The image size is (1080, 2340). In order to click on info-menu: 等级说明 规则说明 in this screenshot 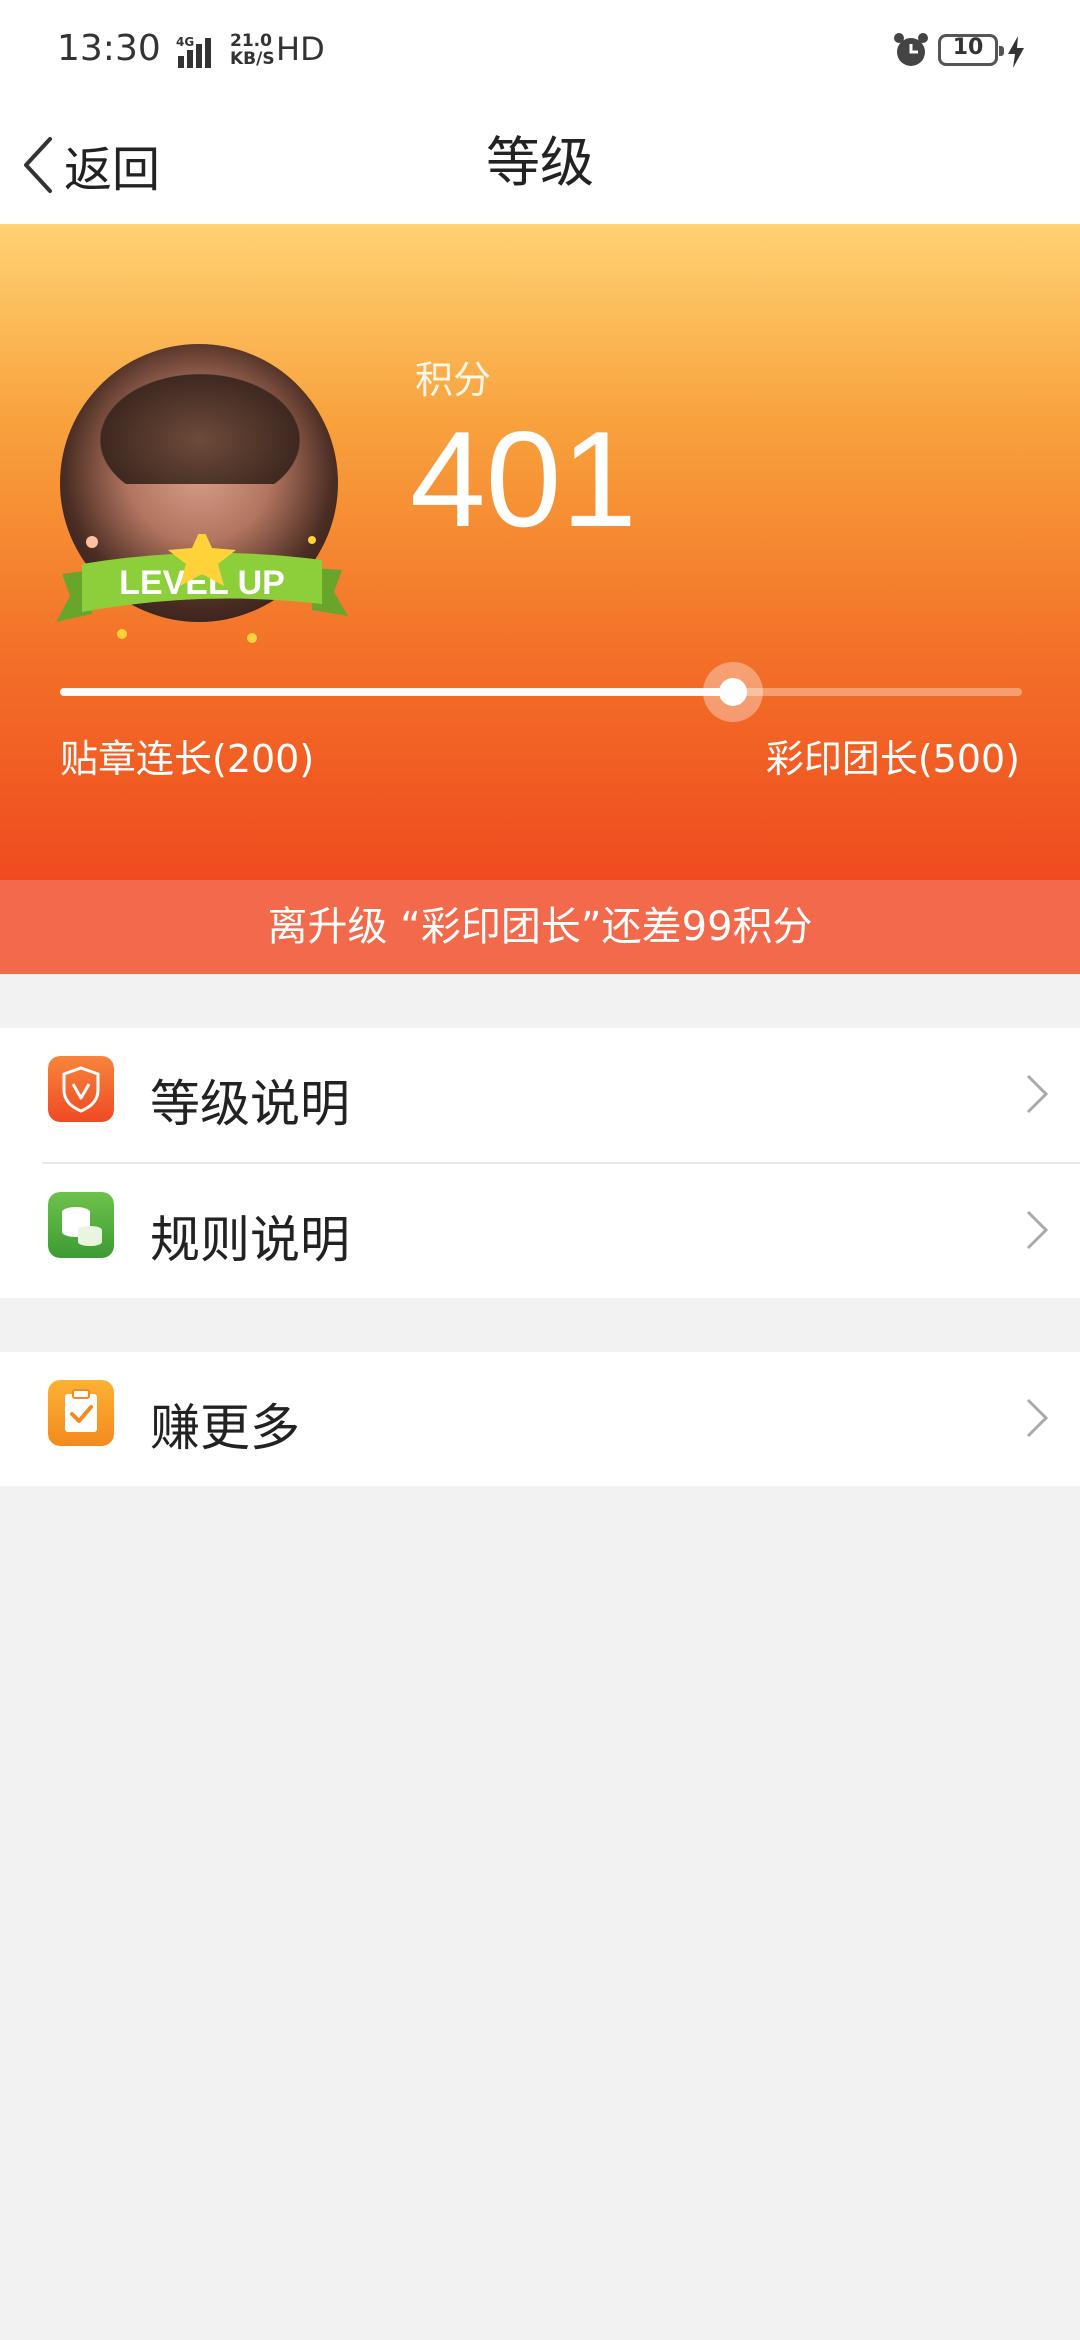, I will do `click(540, 1163)`.